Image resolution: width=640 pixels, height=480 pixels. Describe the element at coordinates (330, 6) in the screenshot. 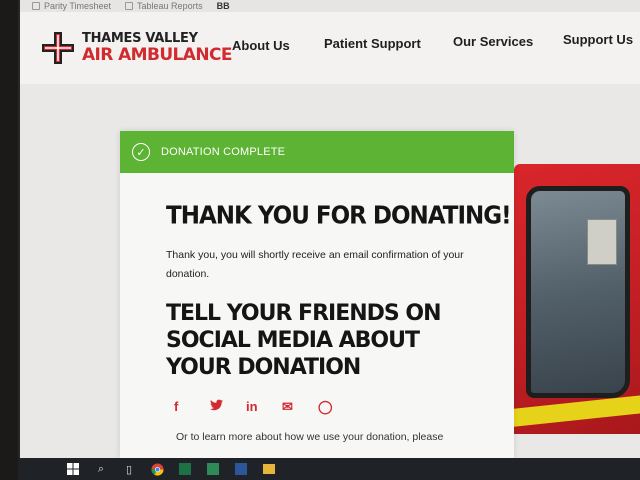

I see `bookmarks-bar: Parity Timesheet Tableau Reports BB` at that location.